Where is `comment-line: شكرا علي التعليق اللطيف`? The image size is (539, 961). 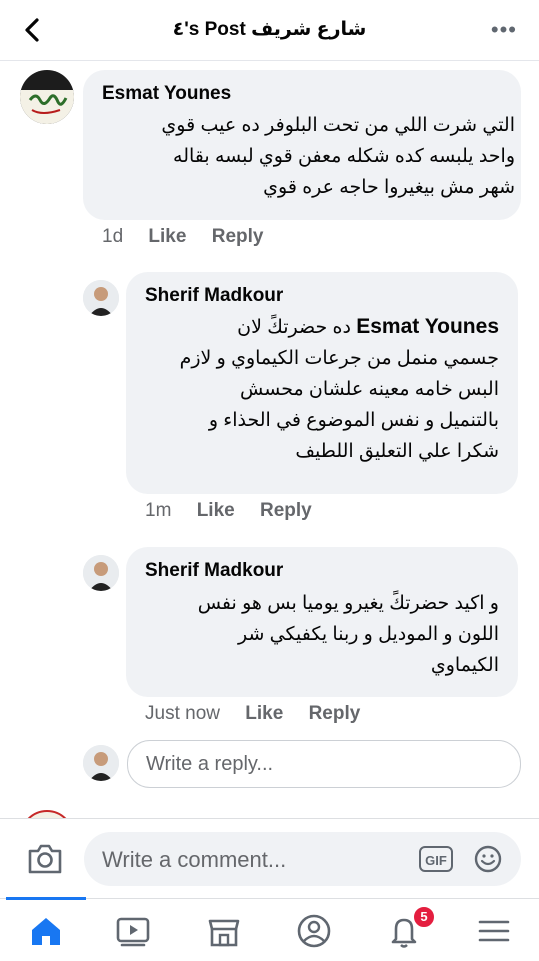 comment-line: شكرا علي التعليق اللطيف is located at coordinates (397, 451).